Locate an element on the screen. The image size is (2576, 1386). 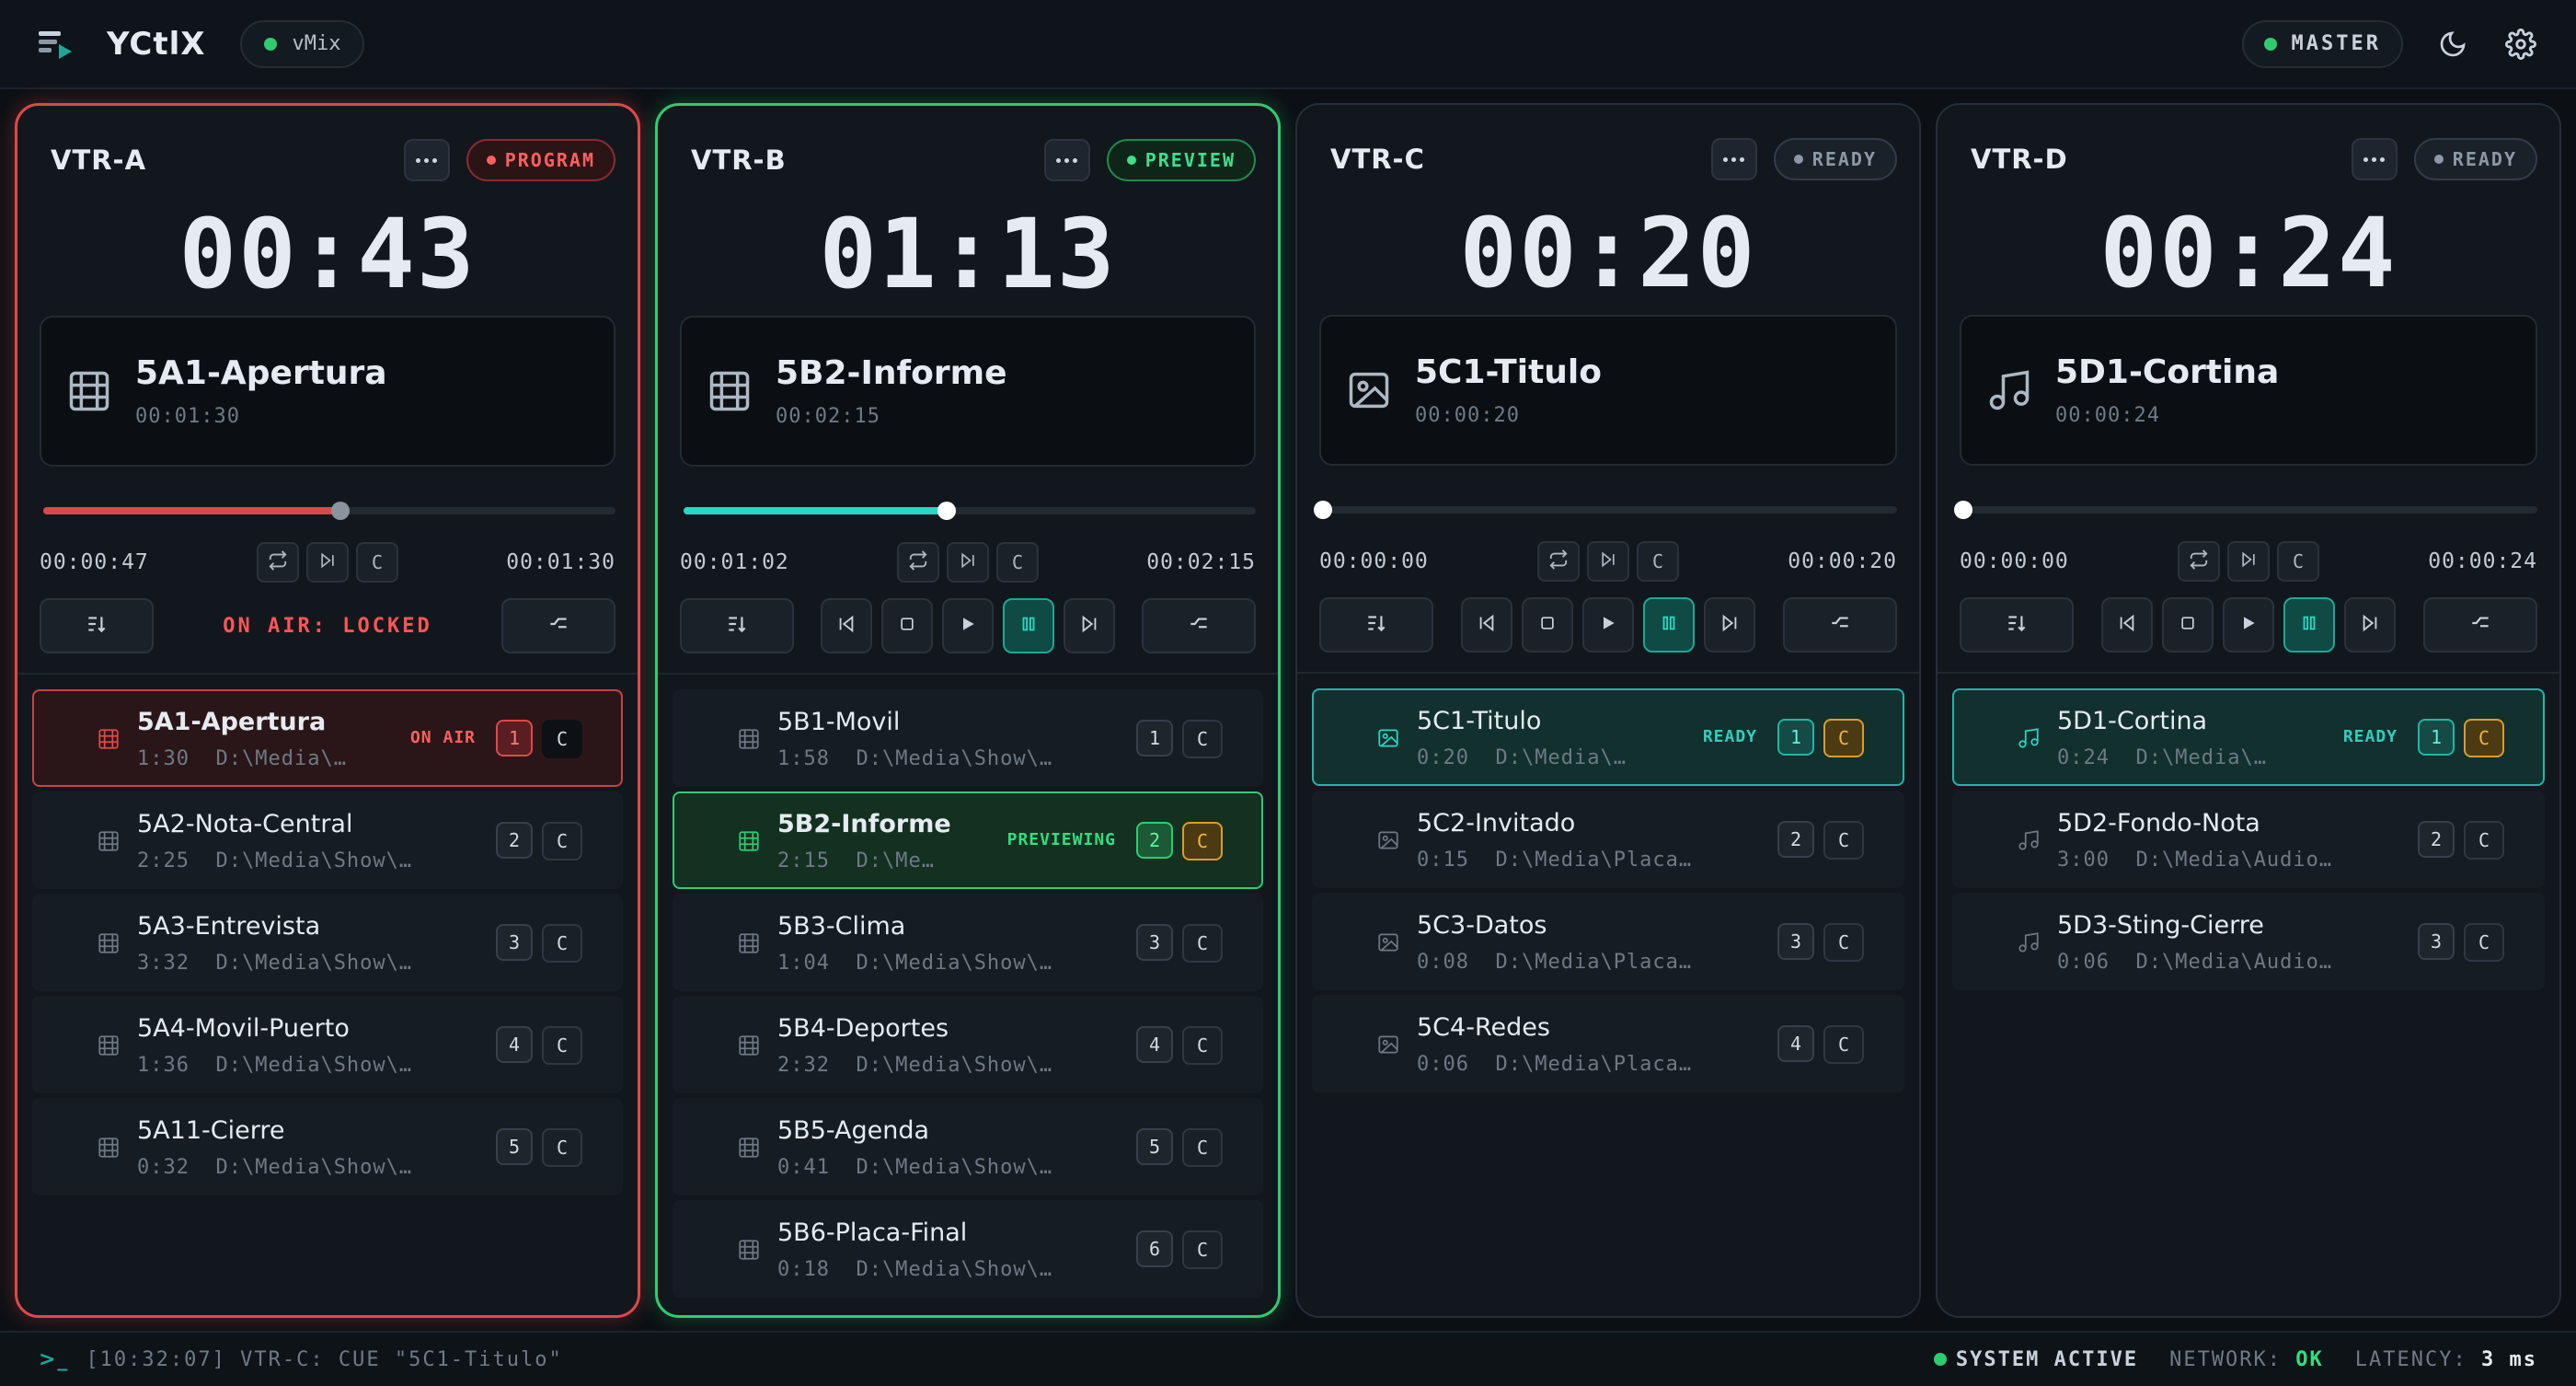
playlist-item: 5D1-Cortina 0:24 D:\Media\… READY 1 C is located at coordinates (2248, 737).